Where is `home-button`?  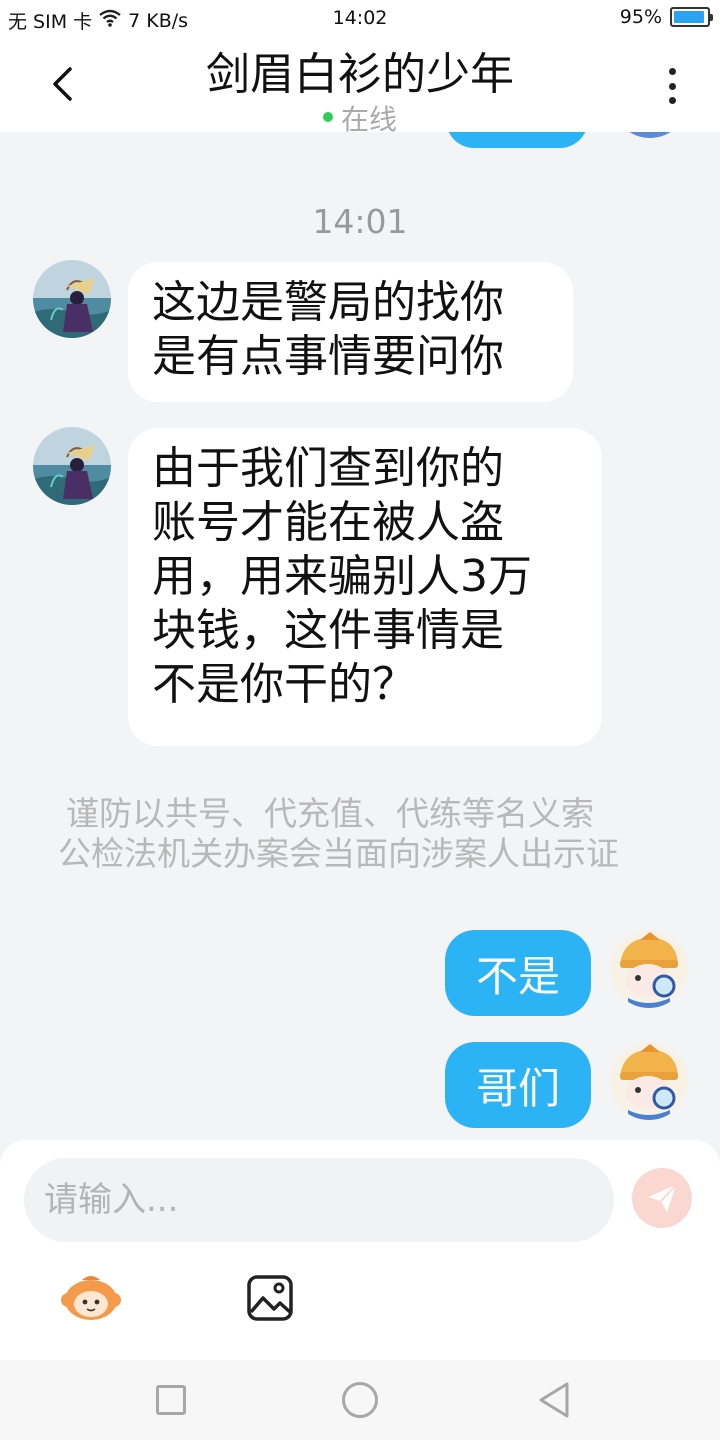
home-button is located at coordinates (360, 1400).